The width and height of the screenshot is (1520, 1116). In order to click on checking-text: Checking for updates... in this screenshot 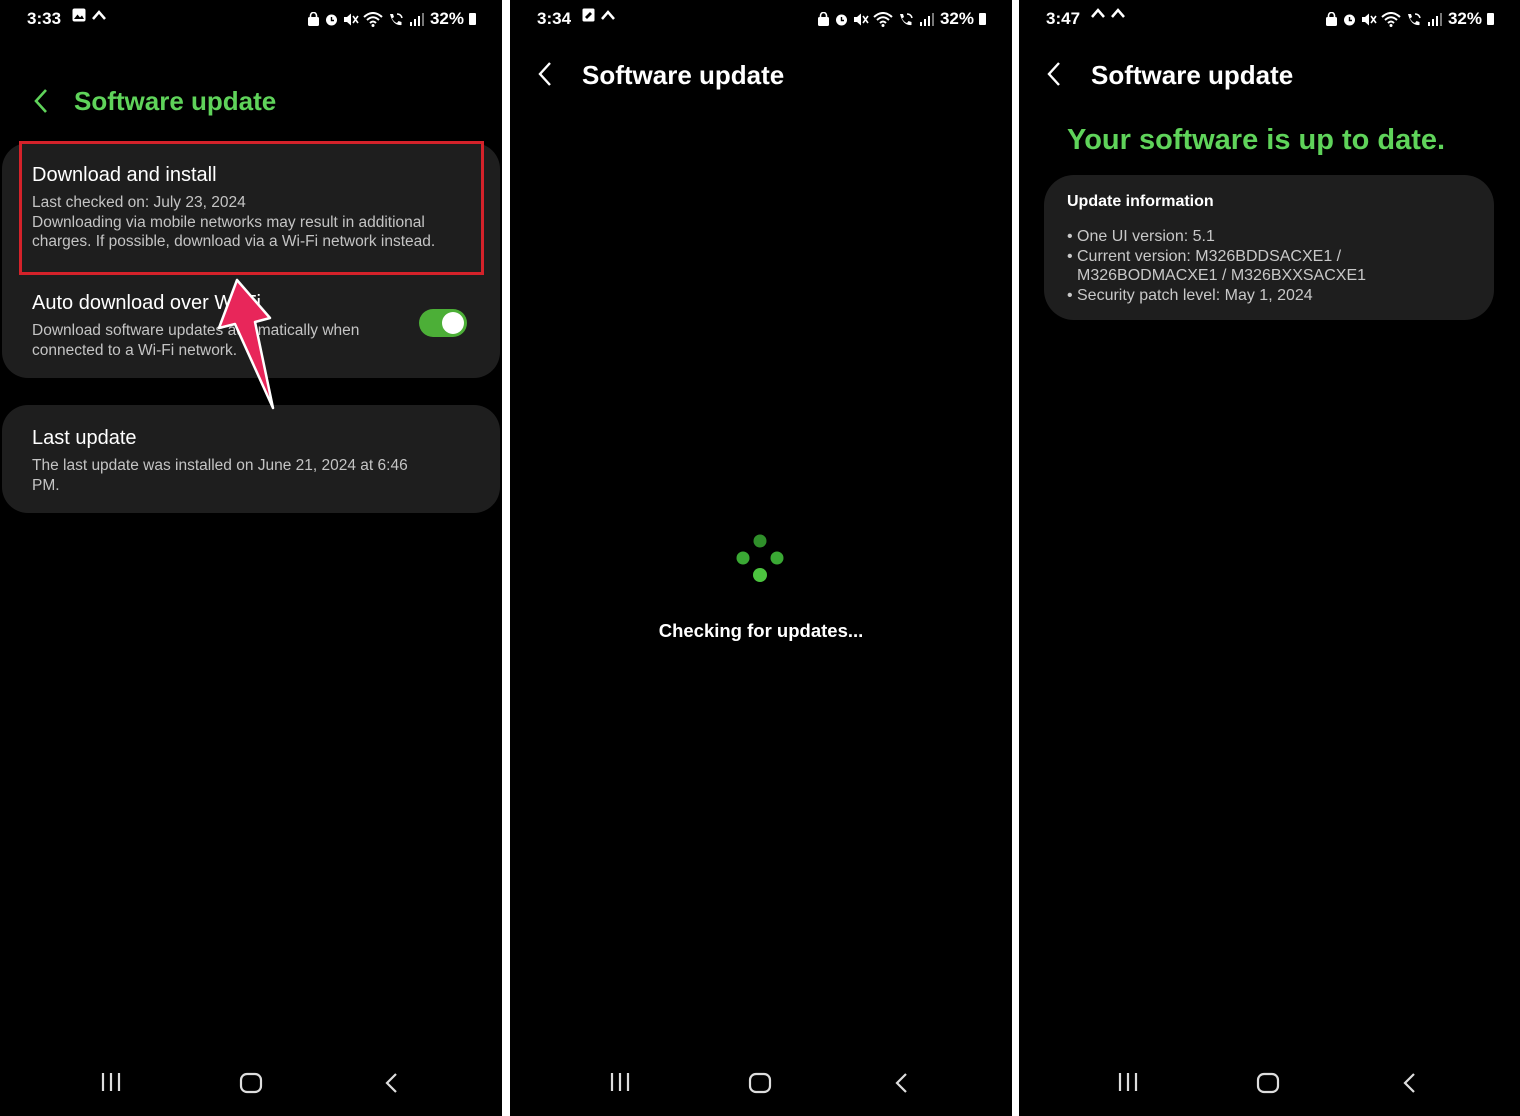, I will do `click(761, 630)`.